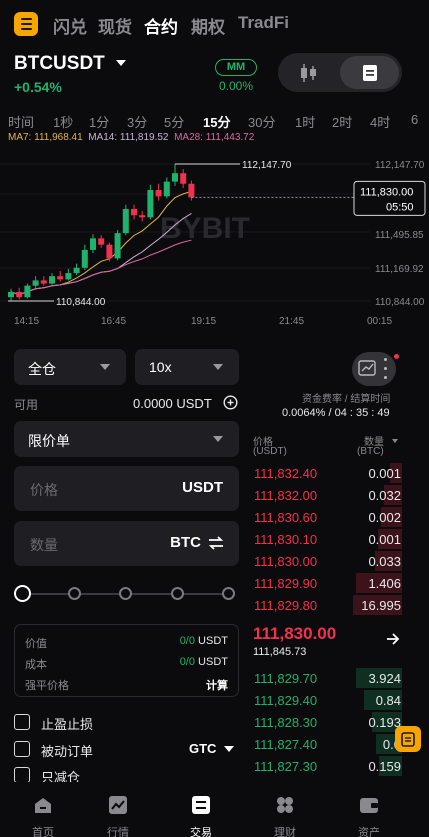  What do you see at coordinates (399, 269) in the screenshot?
I see `price-axis-label: 111,169.92` at bounding box center [399, 269].